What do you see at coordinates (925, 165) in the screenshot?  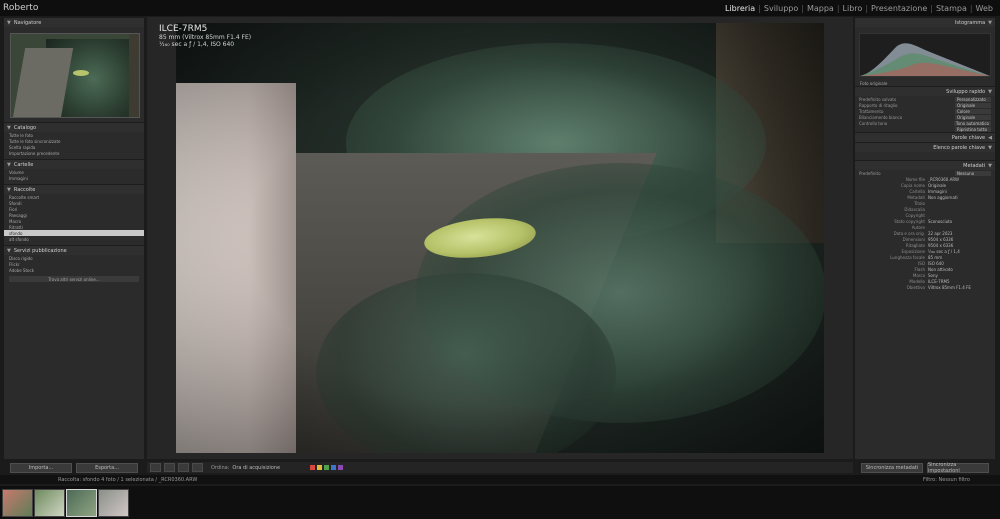 I see `metadata-header: Metadati ▼` at bounding box center [925, 165].